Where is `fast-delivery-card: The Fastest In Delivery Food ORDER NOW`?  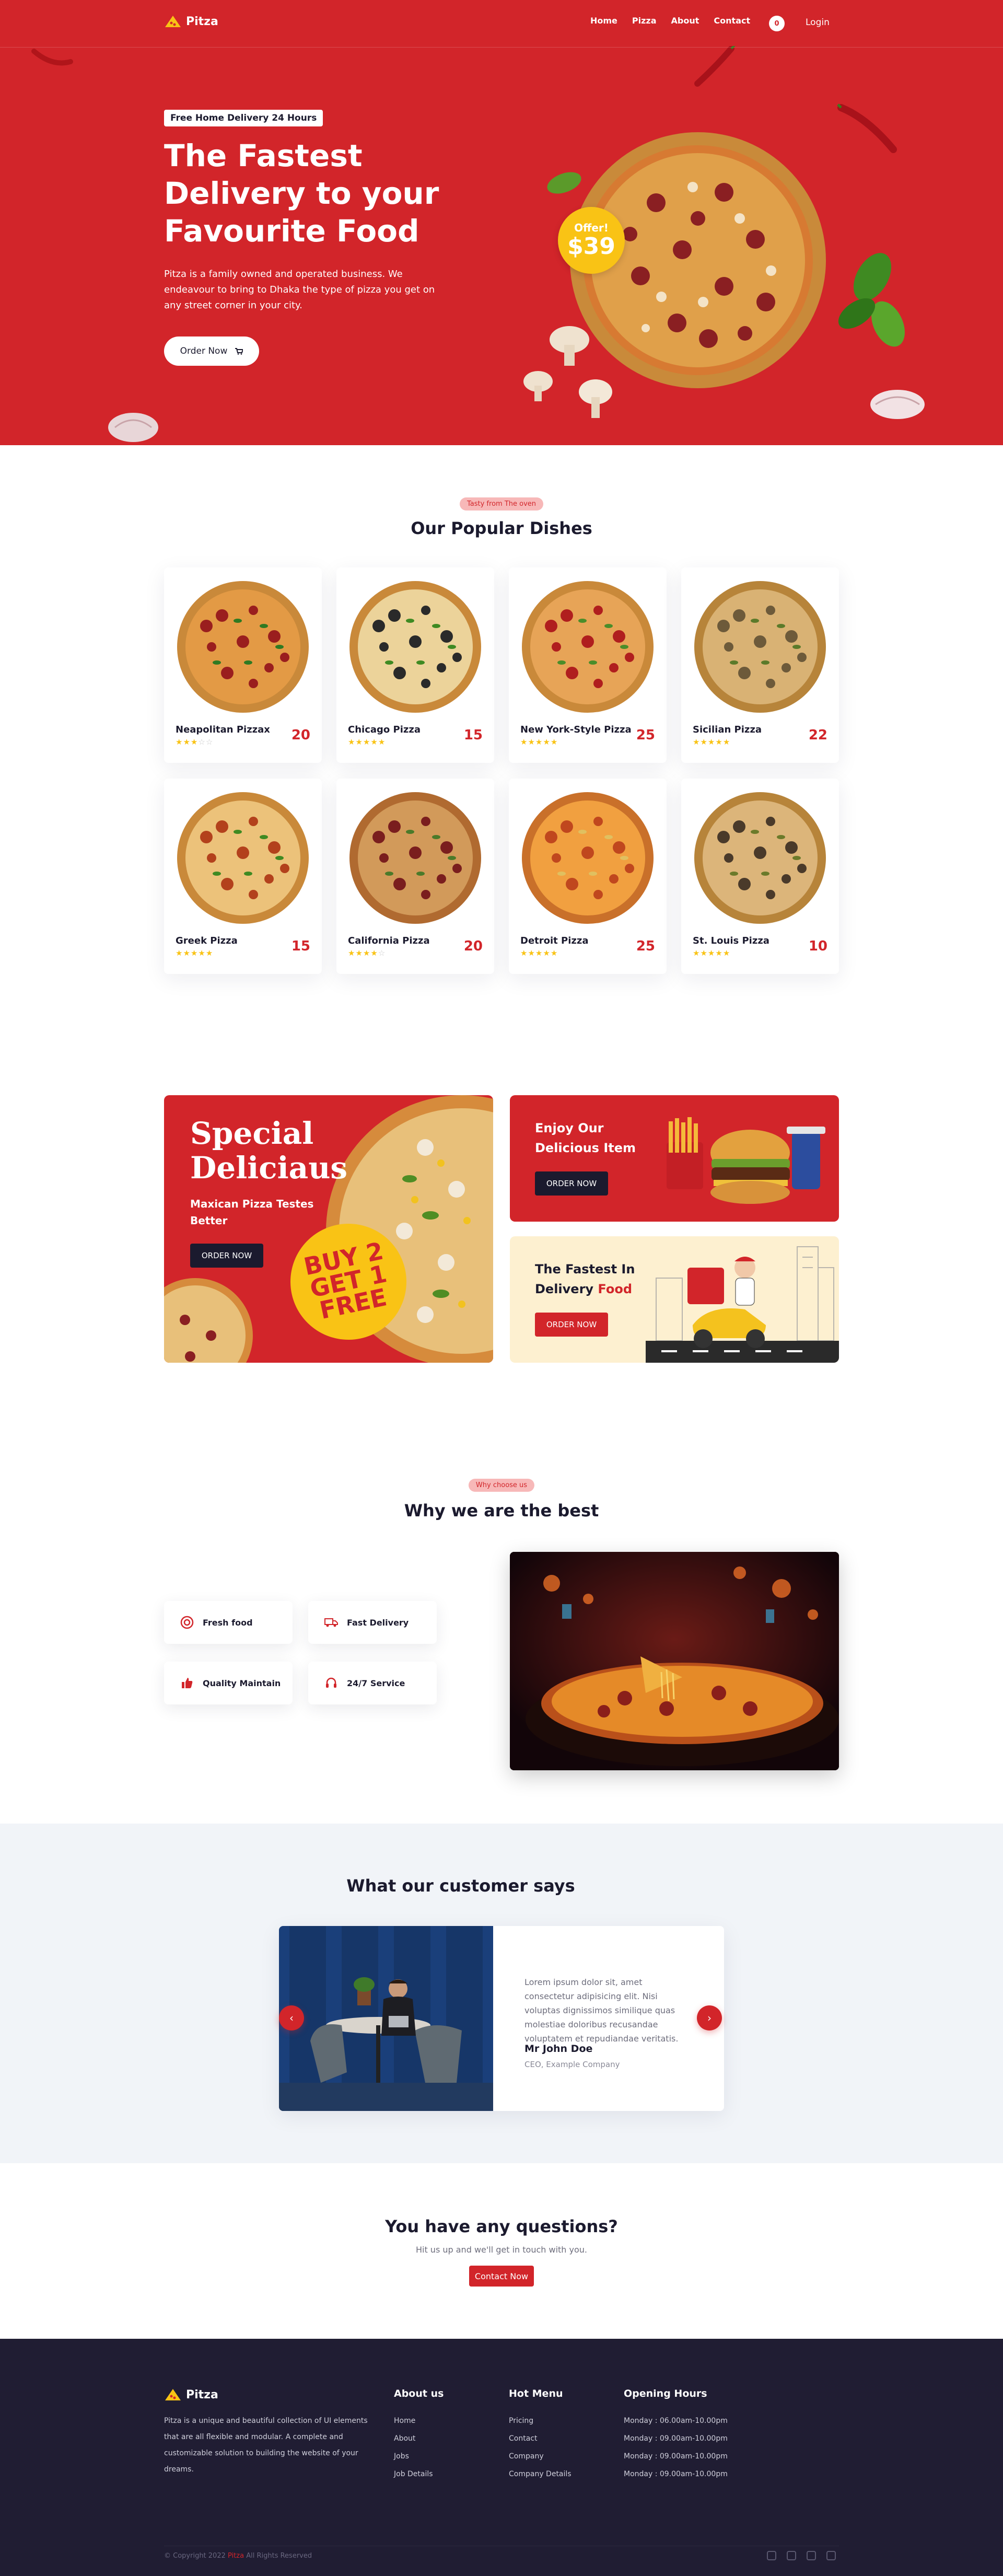 fast-delivery-card: The Fastest In Delivery Food ORDER NOW is located at coordinates (674, 1299).